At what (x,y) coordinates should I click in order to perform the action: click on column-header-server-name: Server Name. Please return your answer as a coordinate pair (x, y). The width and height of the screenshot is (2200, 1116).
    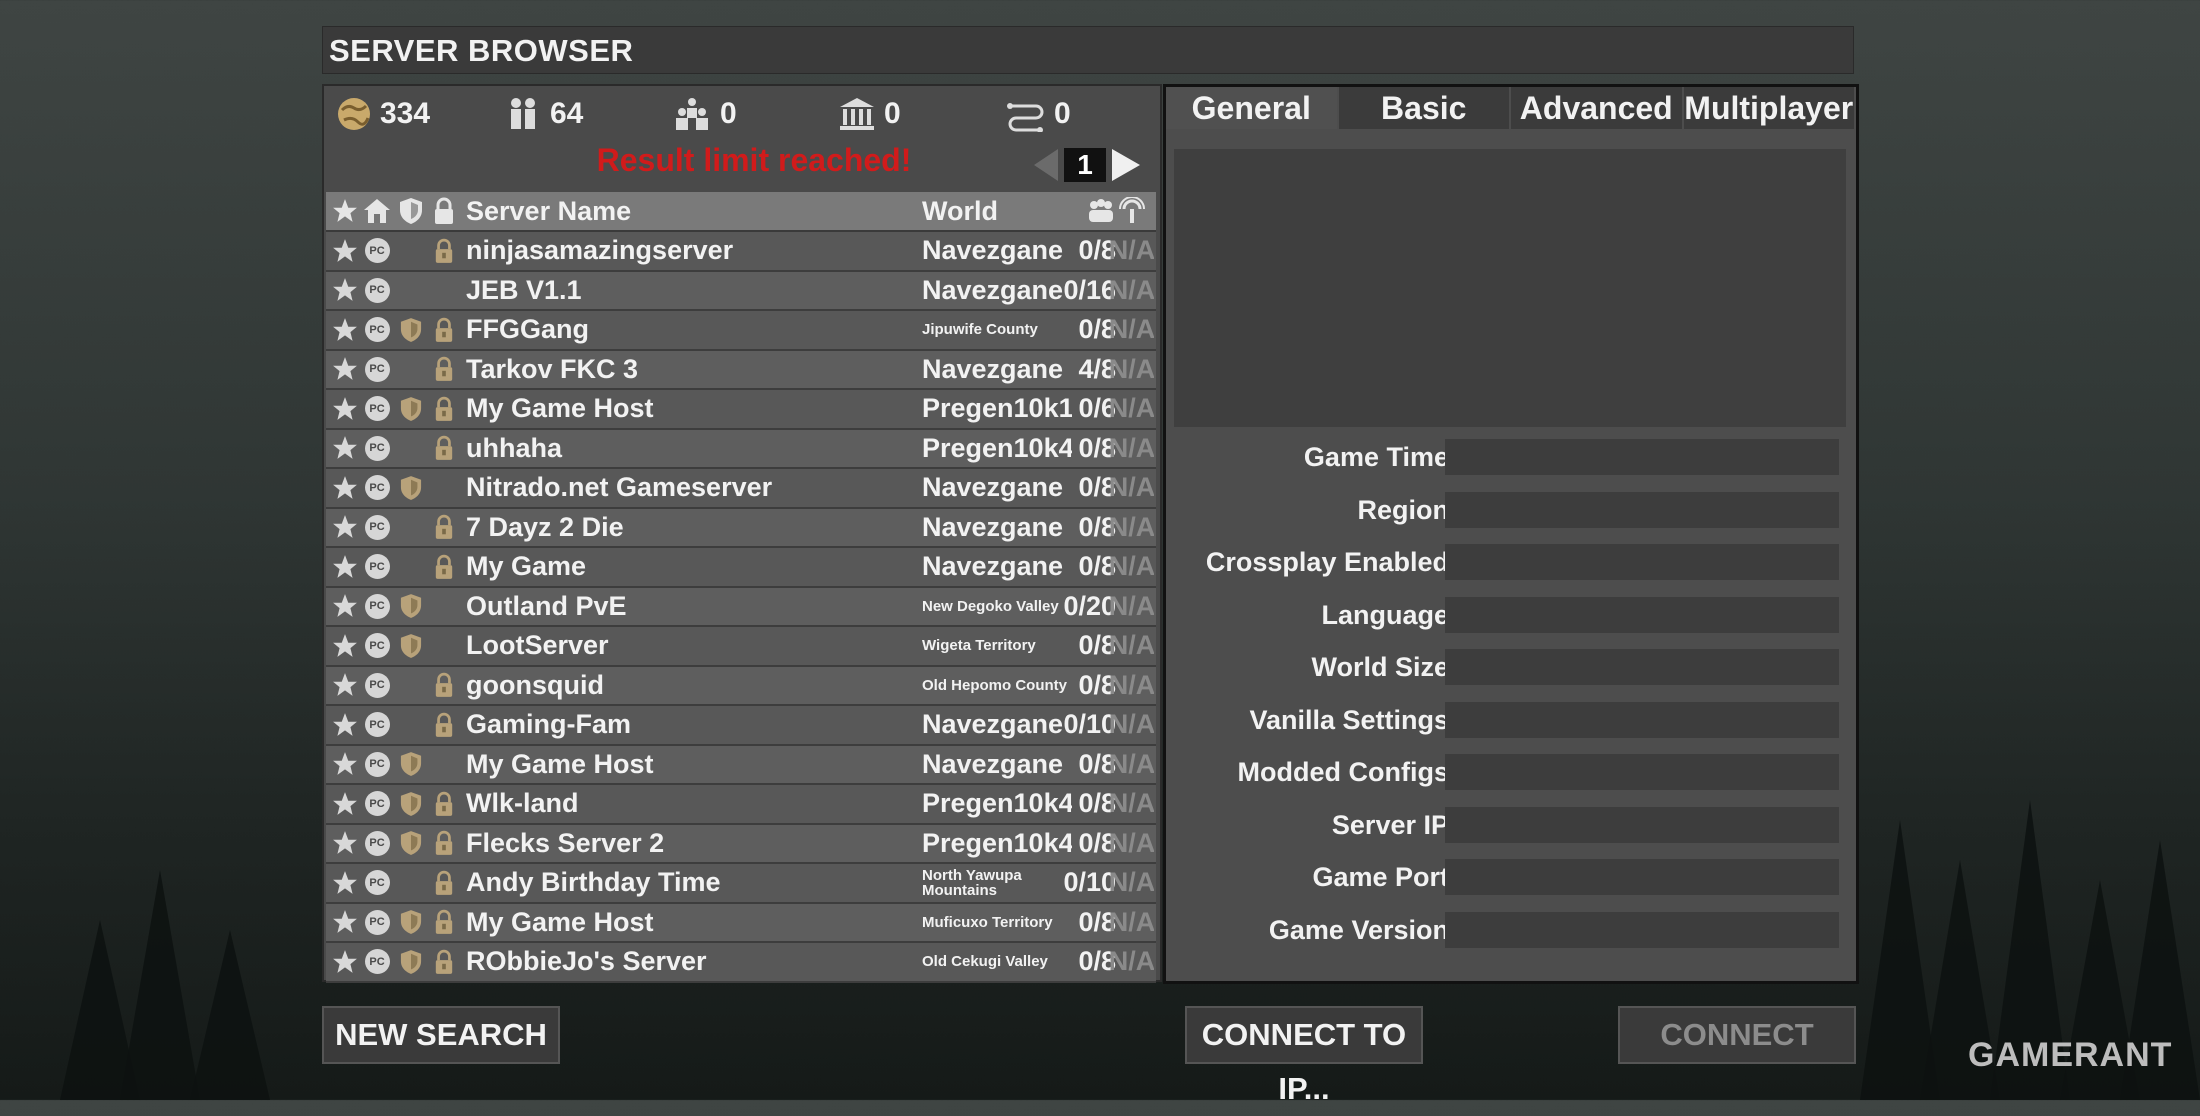
    Looking at the image, I should click on (716, 211).